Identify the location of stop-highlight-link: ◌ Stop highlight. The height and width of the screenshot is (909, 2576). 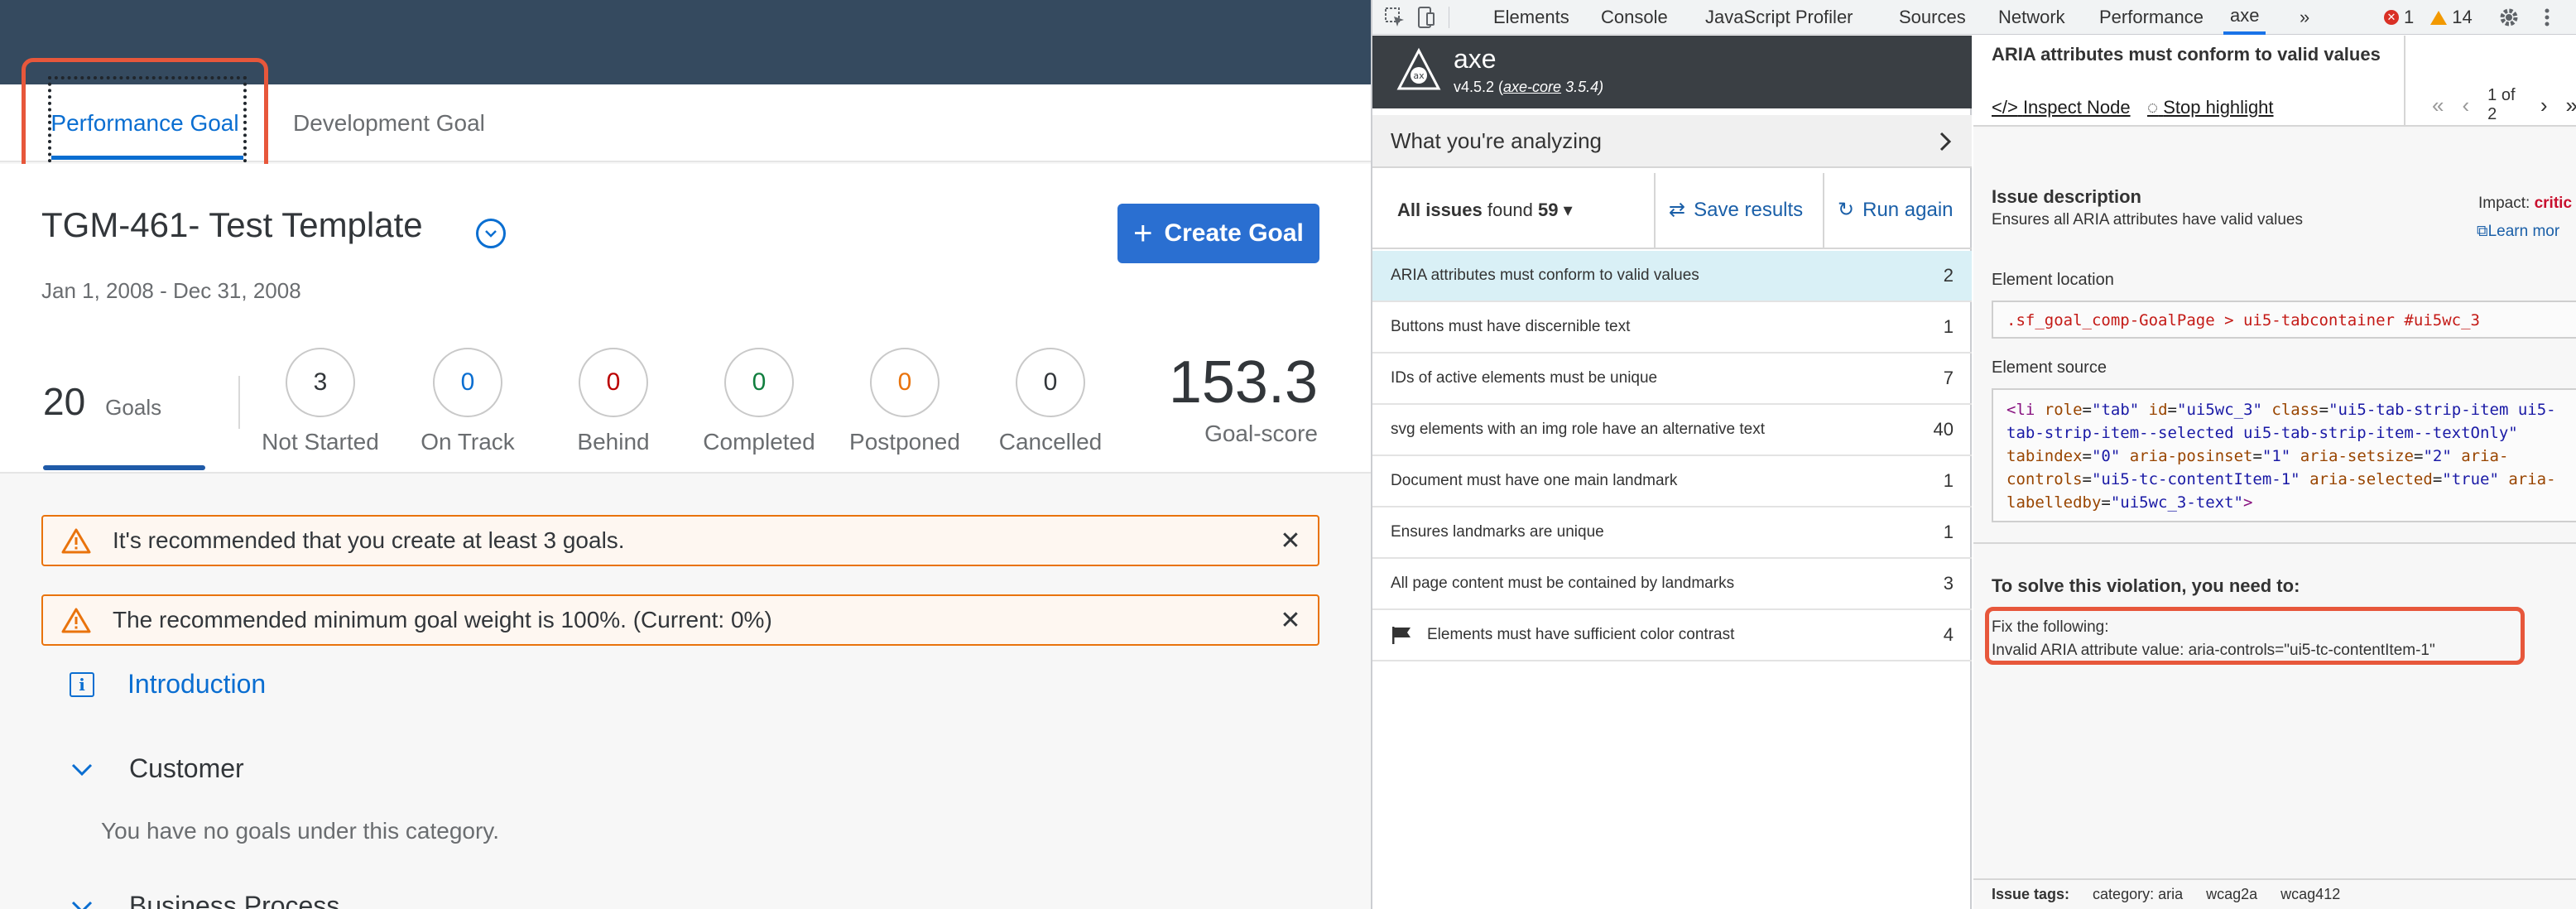
(2210, 107).